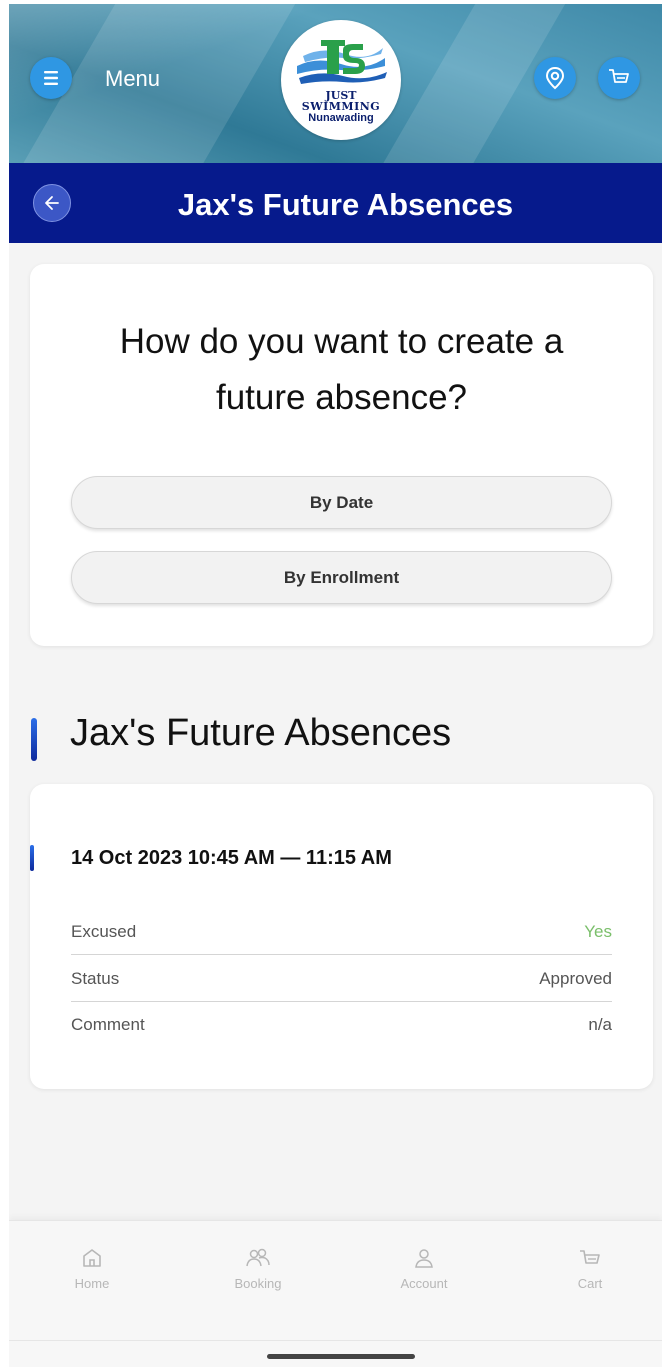  Describe the element at coordinates (132, 79) in the screenshot. I see `menu-label: Menu` at that location.